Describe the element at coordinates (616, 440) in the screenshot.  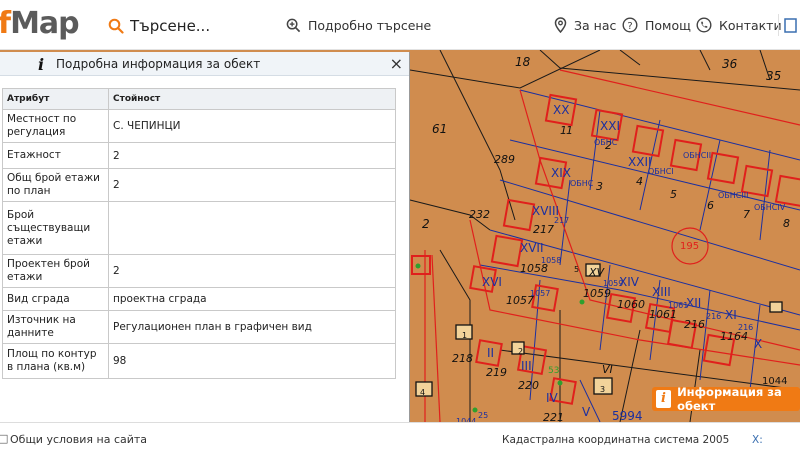
I see `coordinate-system-label: Кадастрална координатна система 2005` at that location.